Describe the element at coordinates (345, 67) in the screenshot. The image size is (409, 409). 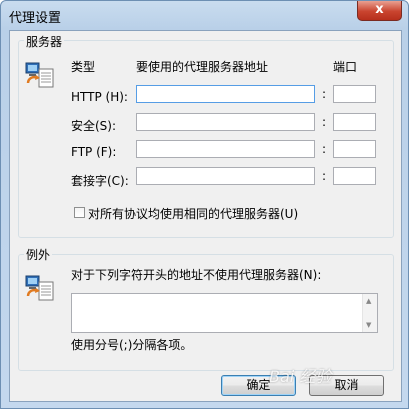
I see `column-port-header: 端口` at that location.